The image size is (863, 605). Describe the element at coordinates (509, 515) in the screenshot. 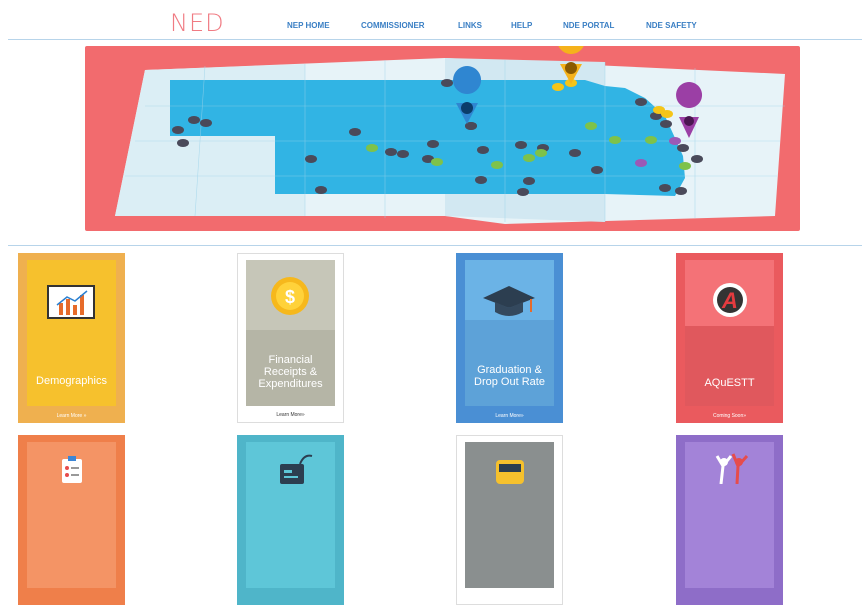

I see `row2-card-3-panel` at that location.